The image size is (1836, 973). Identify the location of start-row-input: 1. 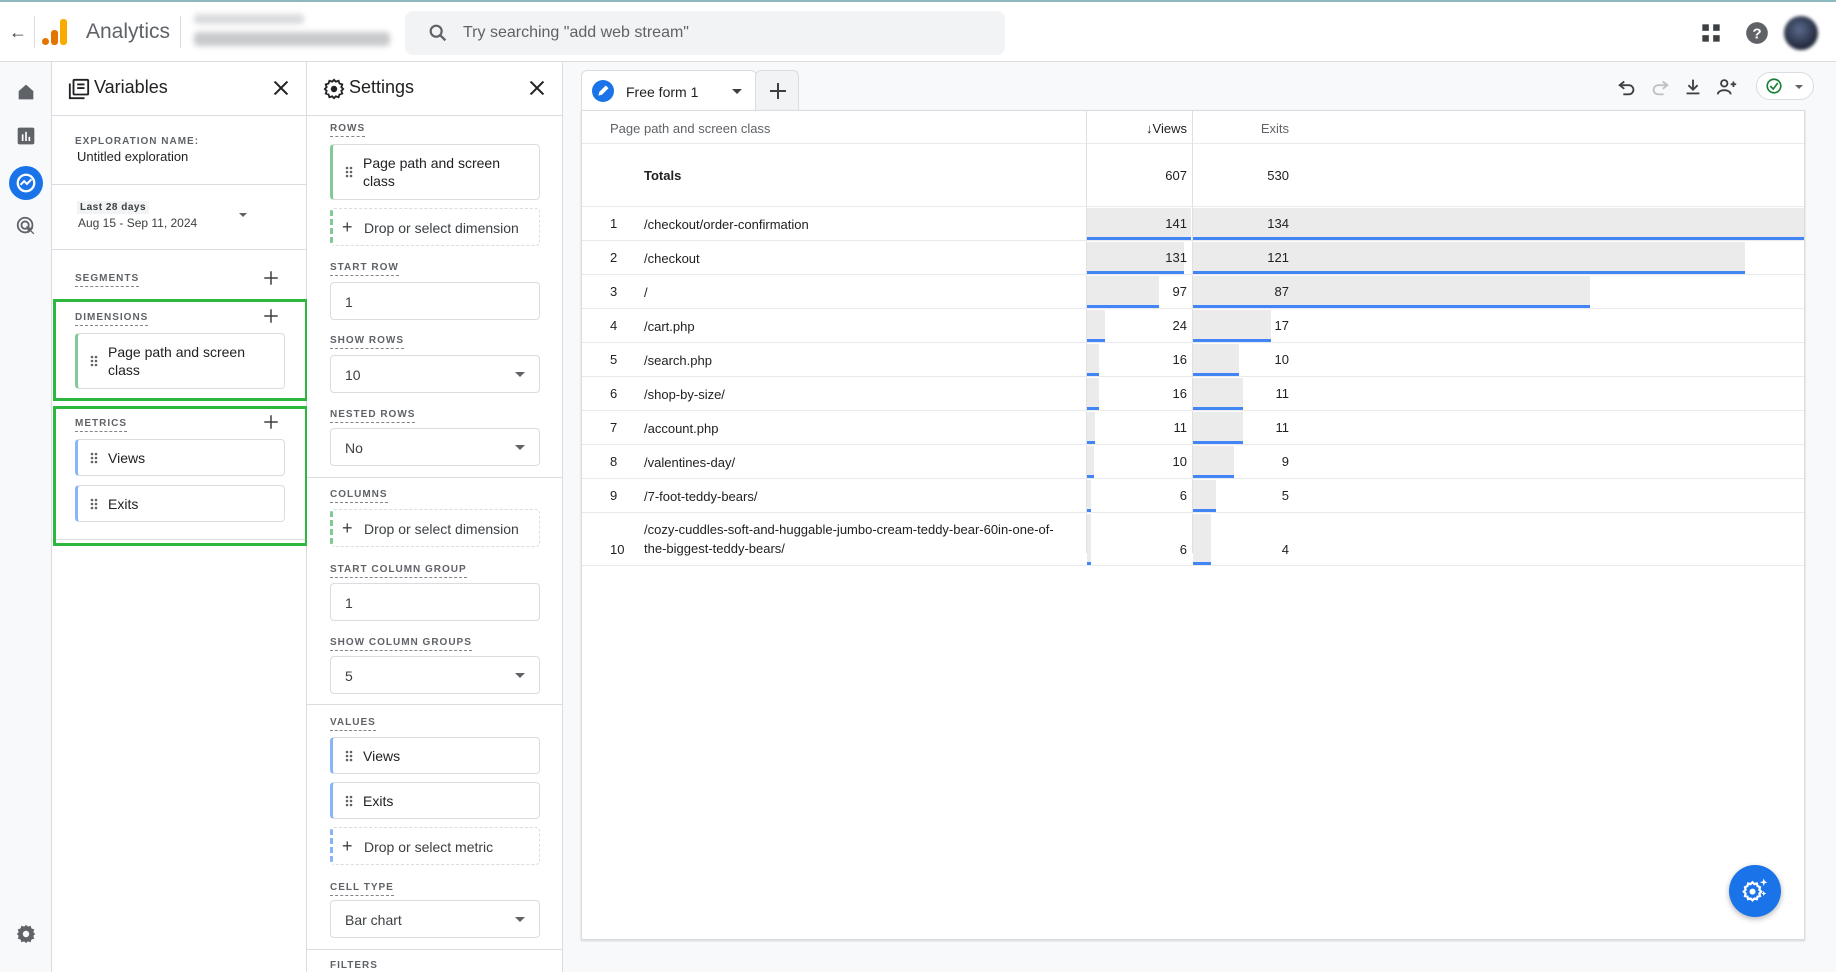
(435, 301).